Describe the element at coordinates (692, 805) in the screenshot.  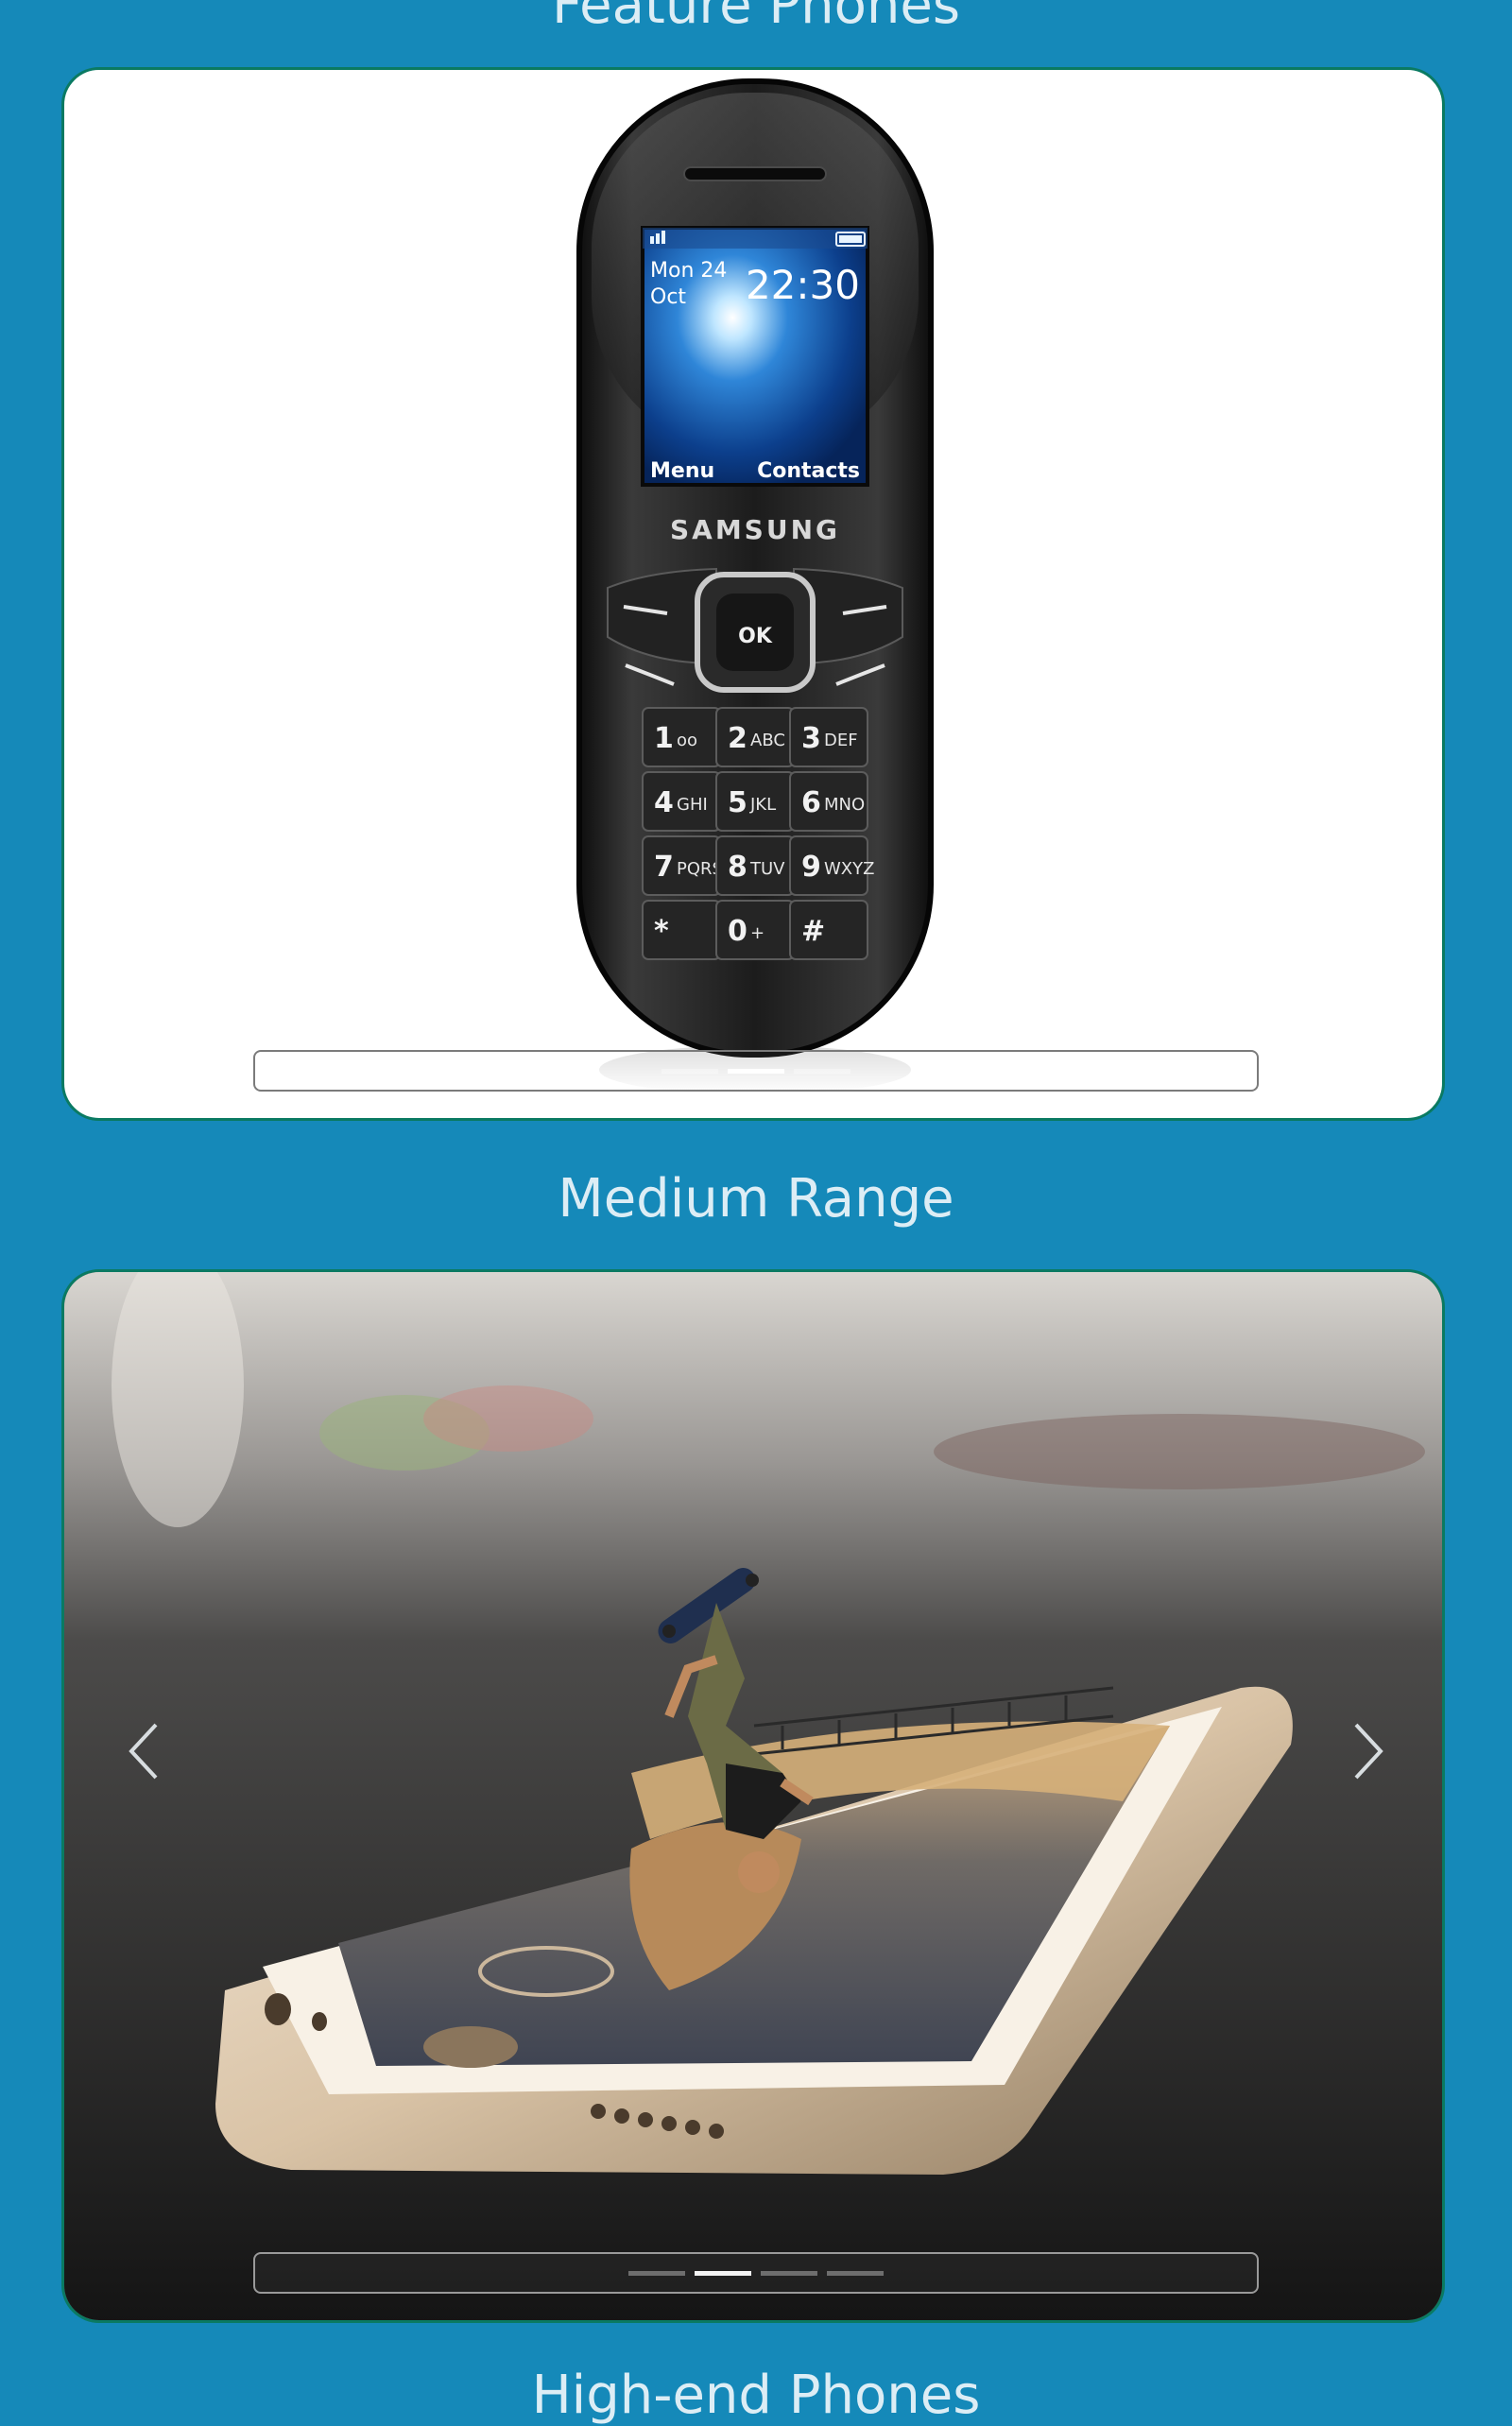
I see `keypad-key-letters: GHI` at that location.